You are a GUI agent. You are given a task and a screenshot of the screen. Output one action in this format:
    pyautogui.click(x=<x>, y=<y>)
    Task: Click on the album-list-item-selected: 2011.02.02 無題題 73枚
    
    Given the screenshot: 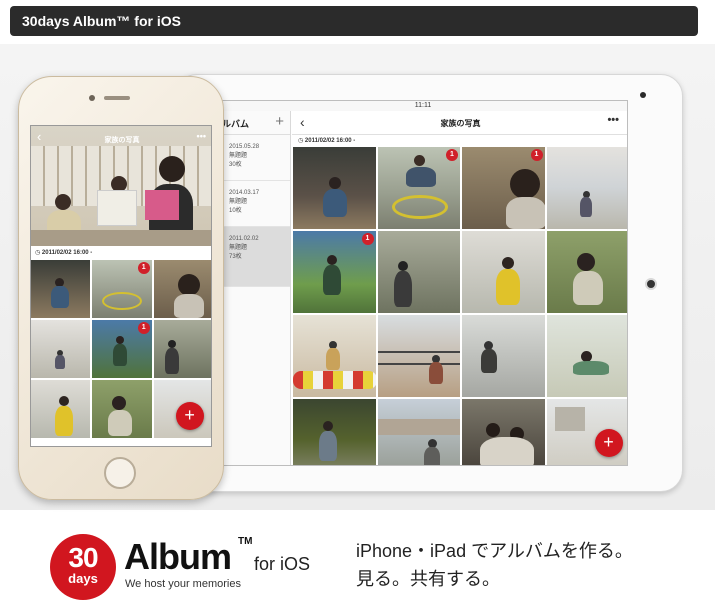 What is the action you would take?
    pyautogui.click(x=254, y=257)
    